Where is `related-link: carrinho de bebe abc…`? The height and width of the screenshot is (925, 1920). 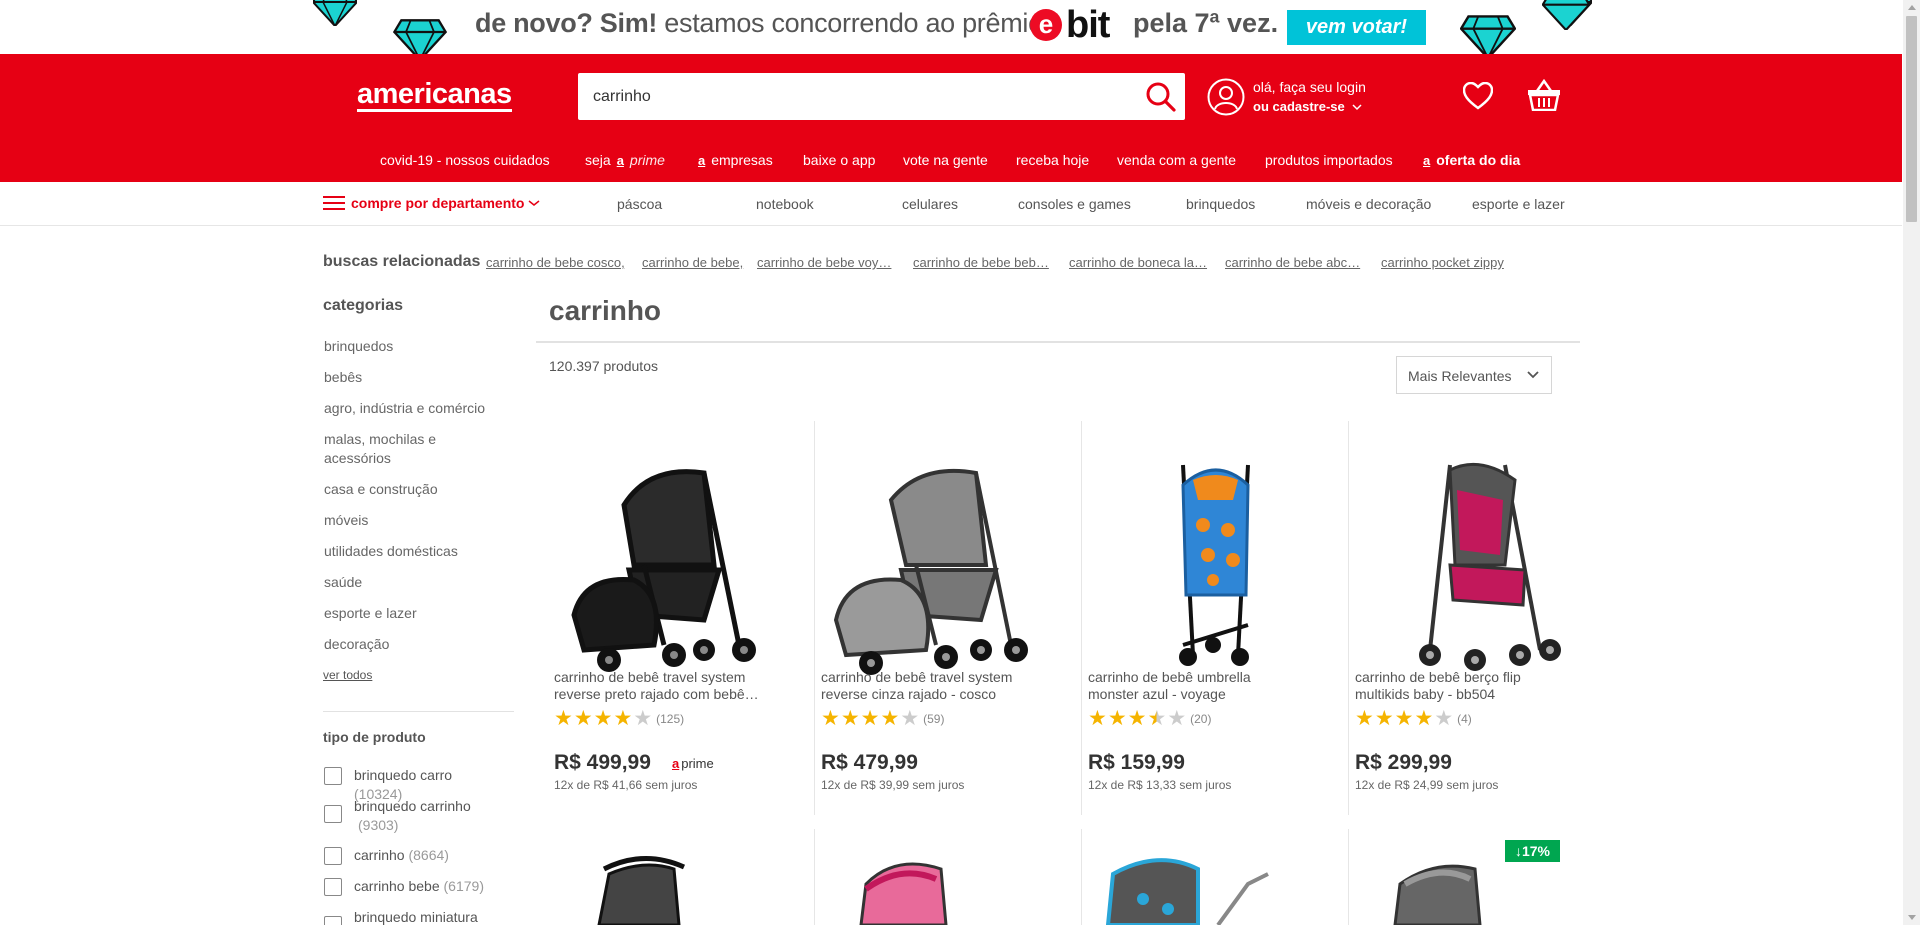 related-link: carrinho de bebe abc… is located at coordinates (1292, 262).